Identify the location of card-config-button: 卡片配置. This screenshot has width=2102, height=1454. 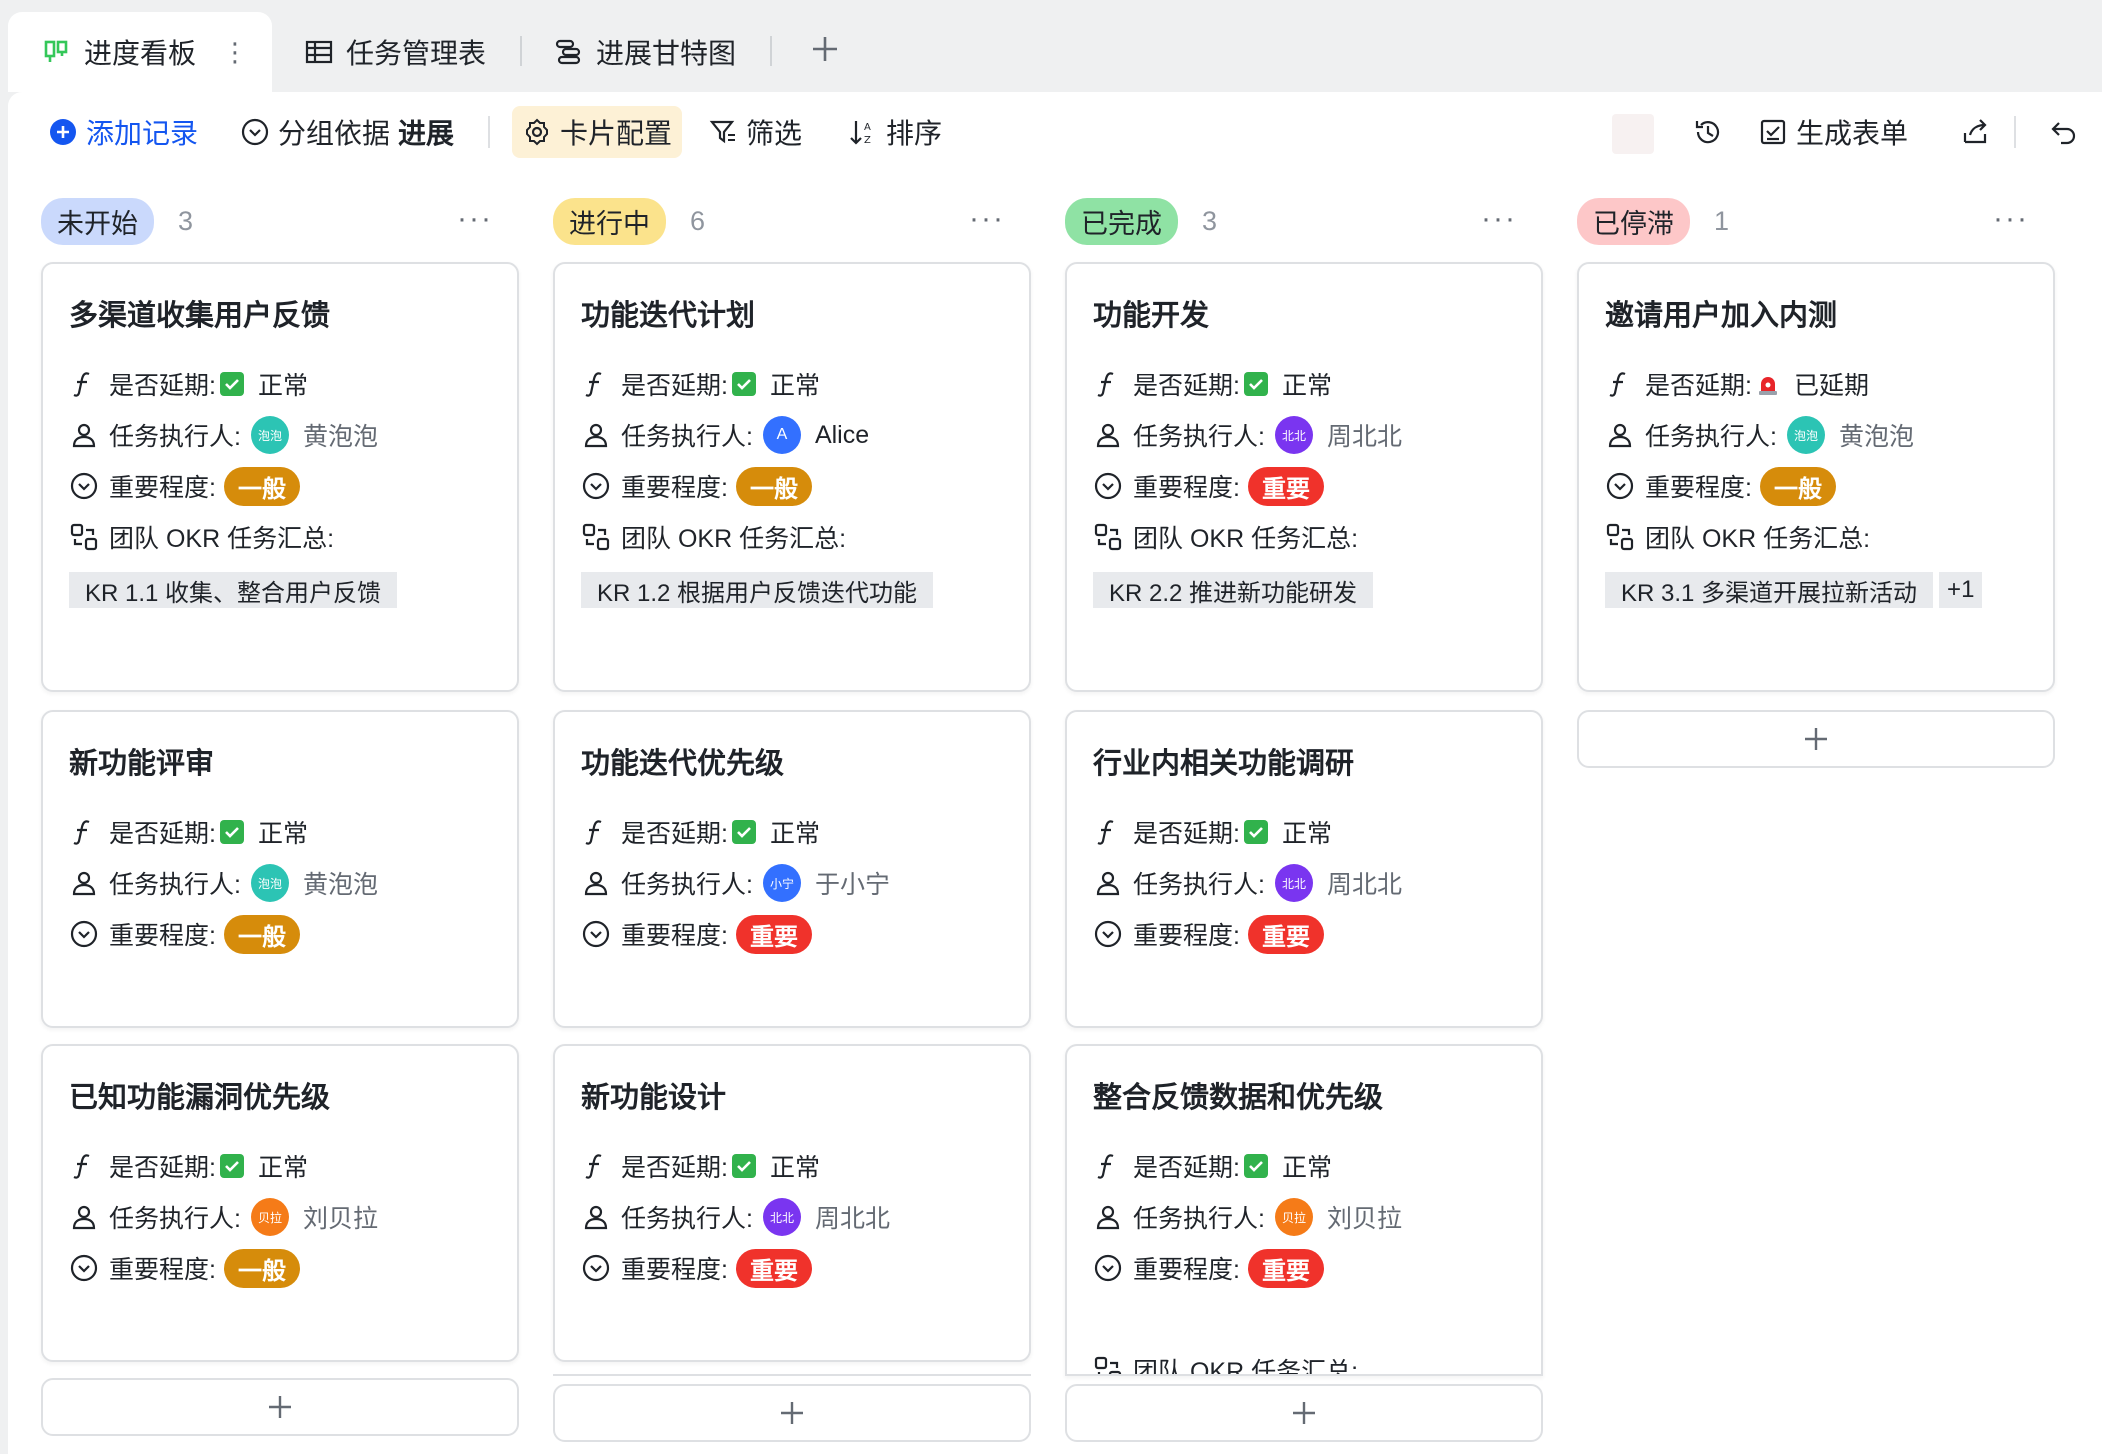
(597, 132).